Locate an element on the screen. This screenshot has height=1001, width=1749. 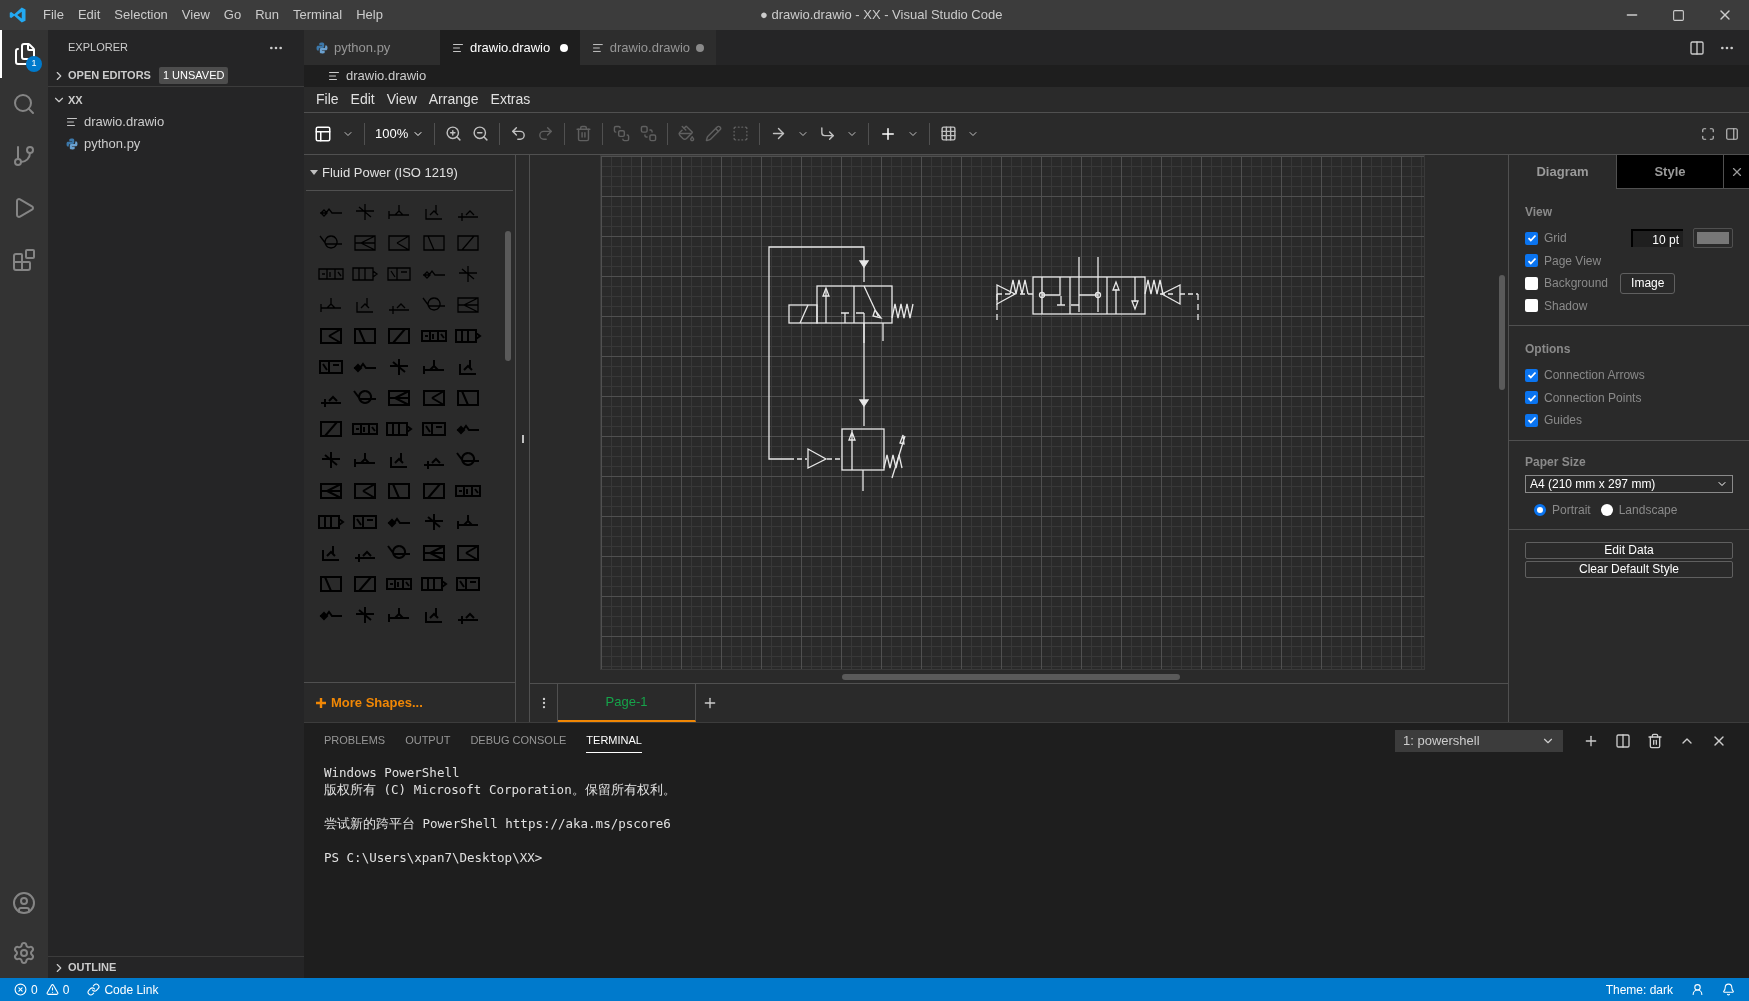
menu-item: Selection is located at coordinates (141, 15).